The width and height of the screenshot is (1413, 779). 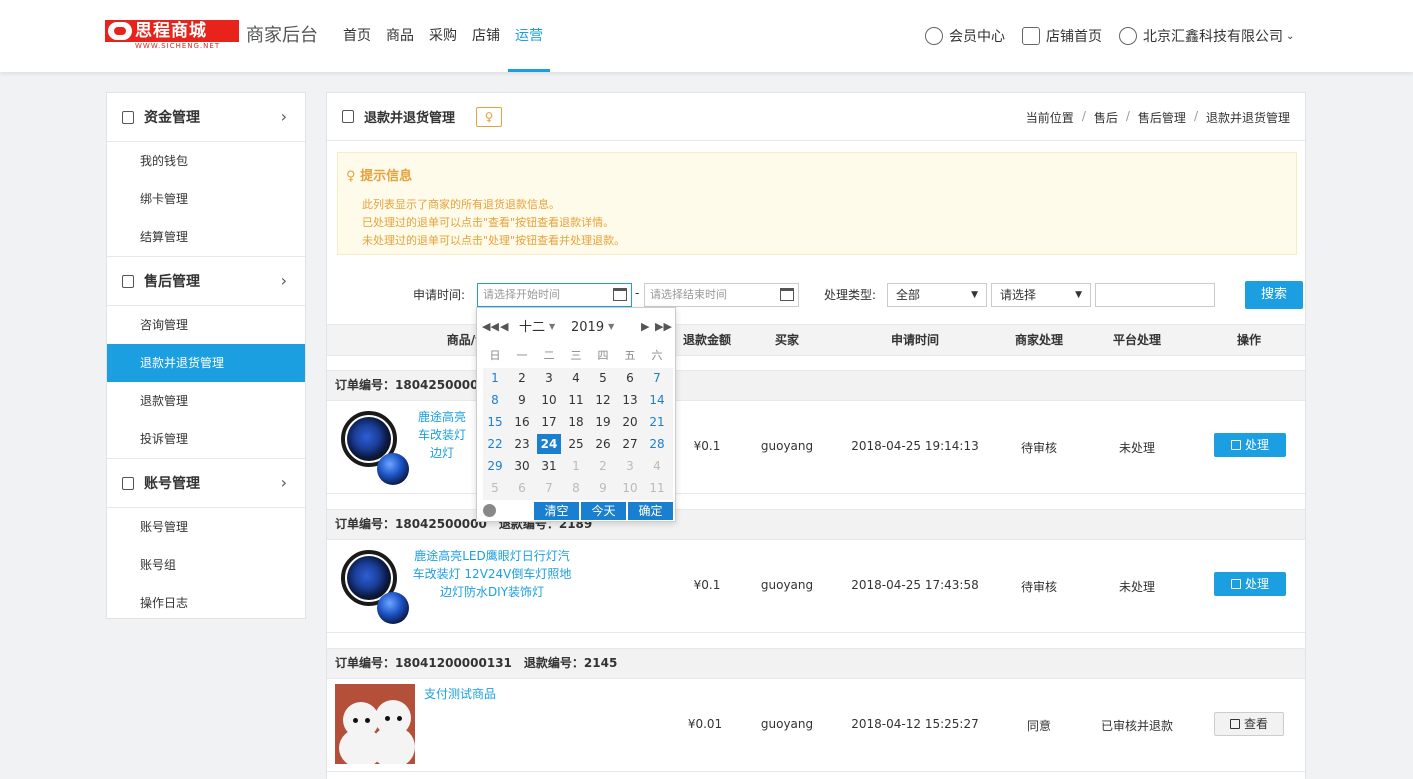 What do you see at coordinates (537, 327) in the screenshot?
I see `month-select: 十二 ▼` at bounding box center [537, 327].